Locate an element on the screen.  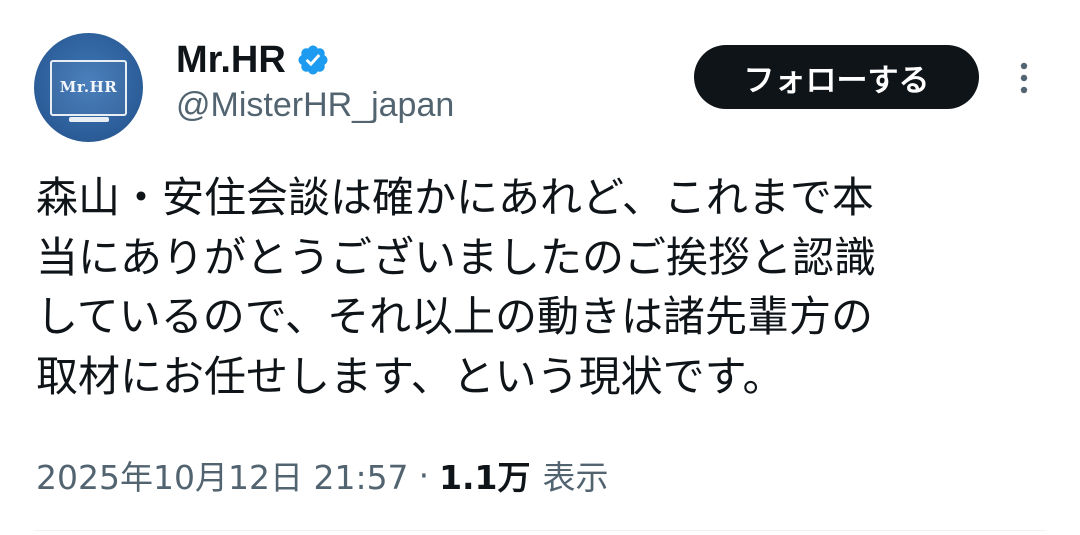
avatar: Mr.HR is located at coordinates (88, 87).